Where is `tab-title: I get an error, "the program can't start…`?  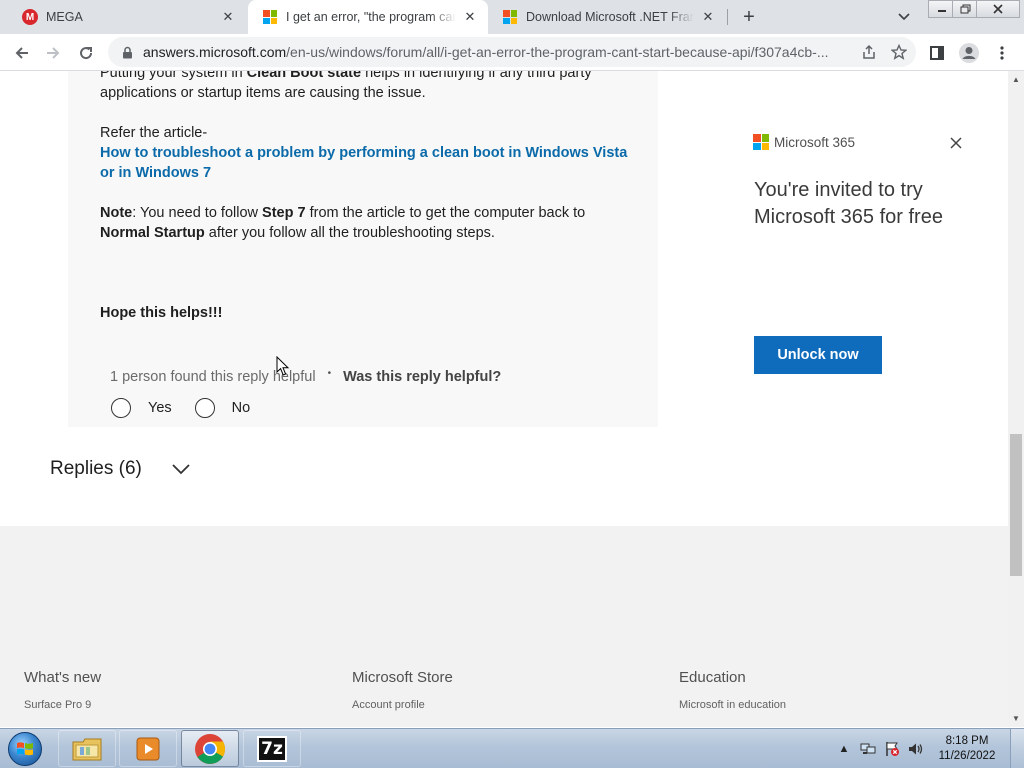 tab-title: I get an error, "the program can't start… is located at coordinates (371, 17).